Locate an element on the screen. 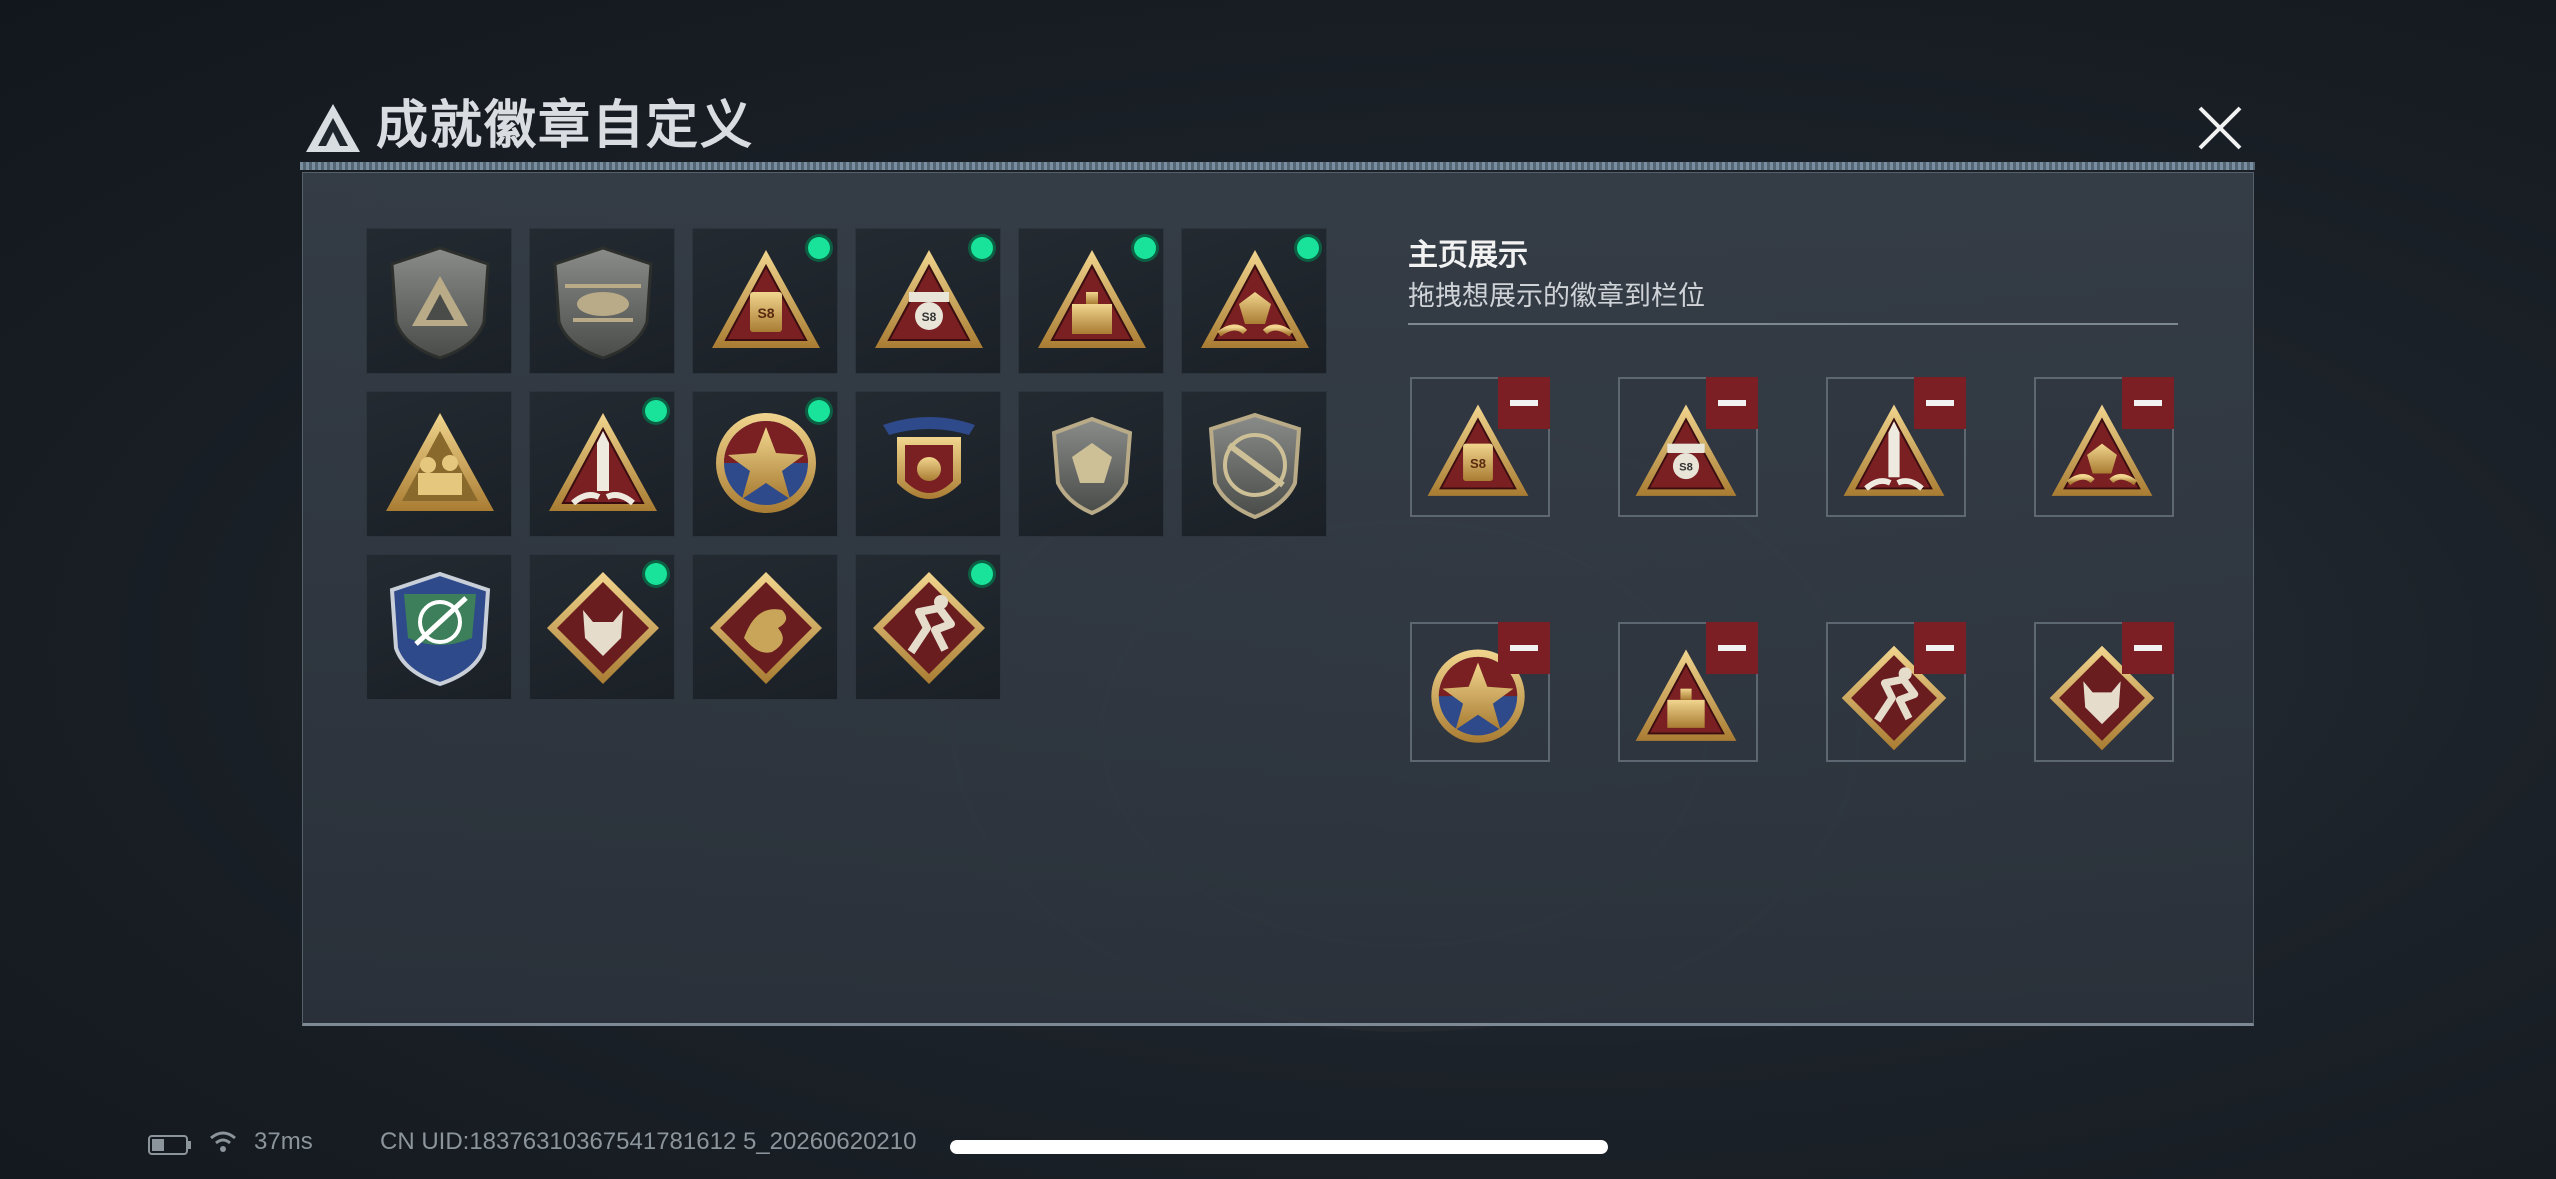  runner-diamond-badge-icon is located at coordinates (929, 628).